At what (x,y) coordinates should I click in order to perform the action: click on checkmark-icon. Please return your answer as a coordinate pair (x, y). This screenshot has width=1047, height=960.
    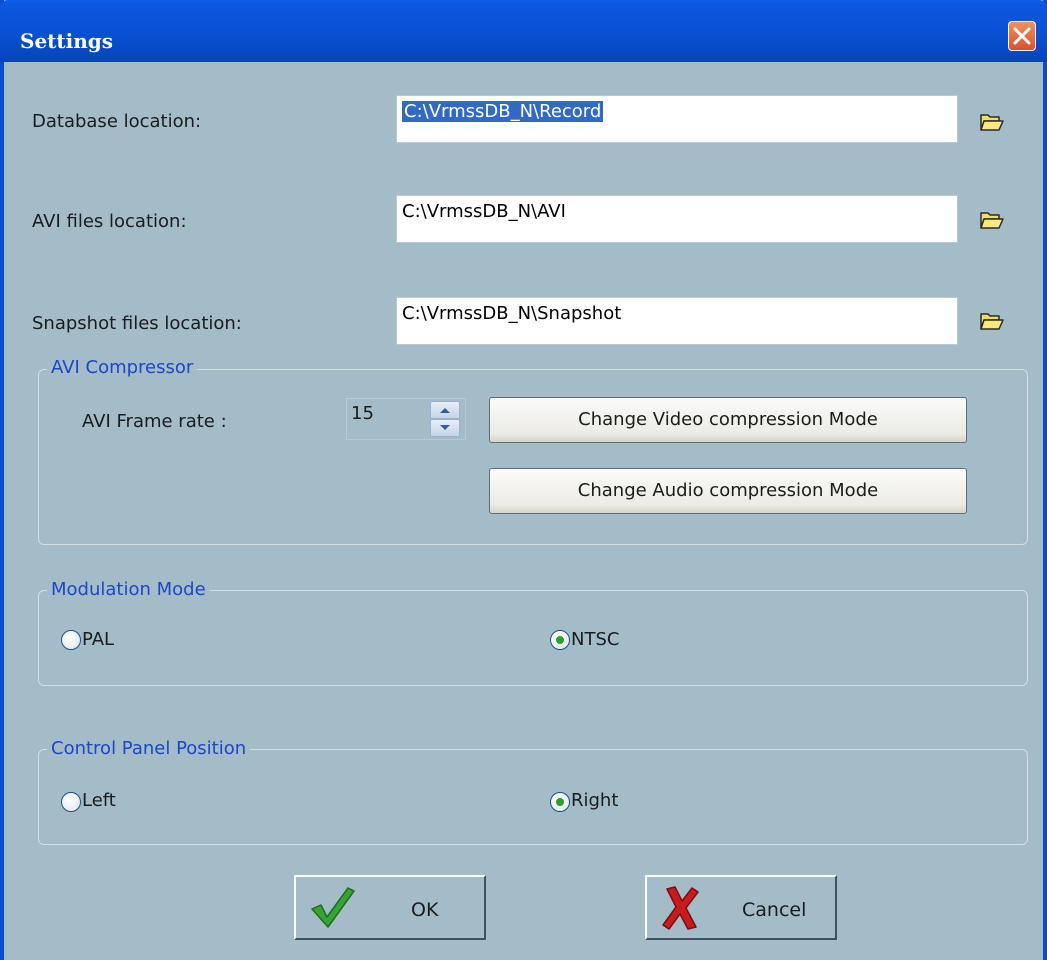
    Looking at the image, I should click on (333, 907).